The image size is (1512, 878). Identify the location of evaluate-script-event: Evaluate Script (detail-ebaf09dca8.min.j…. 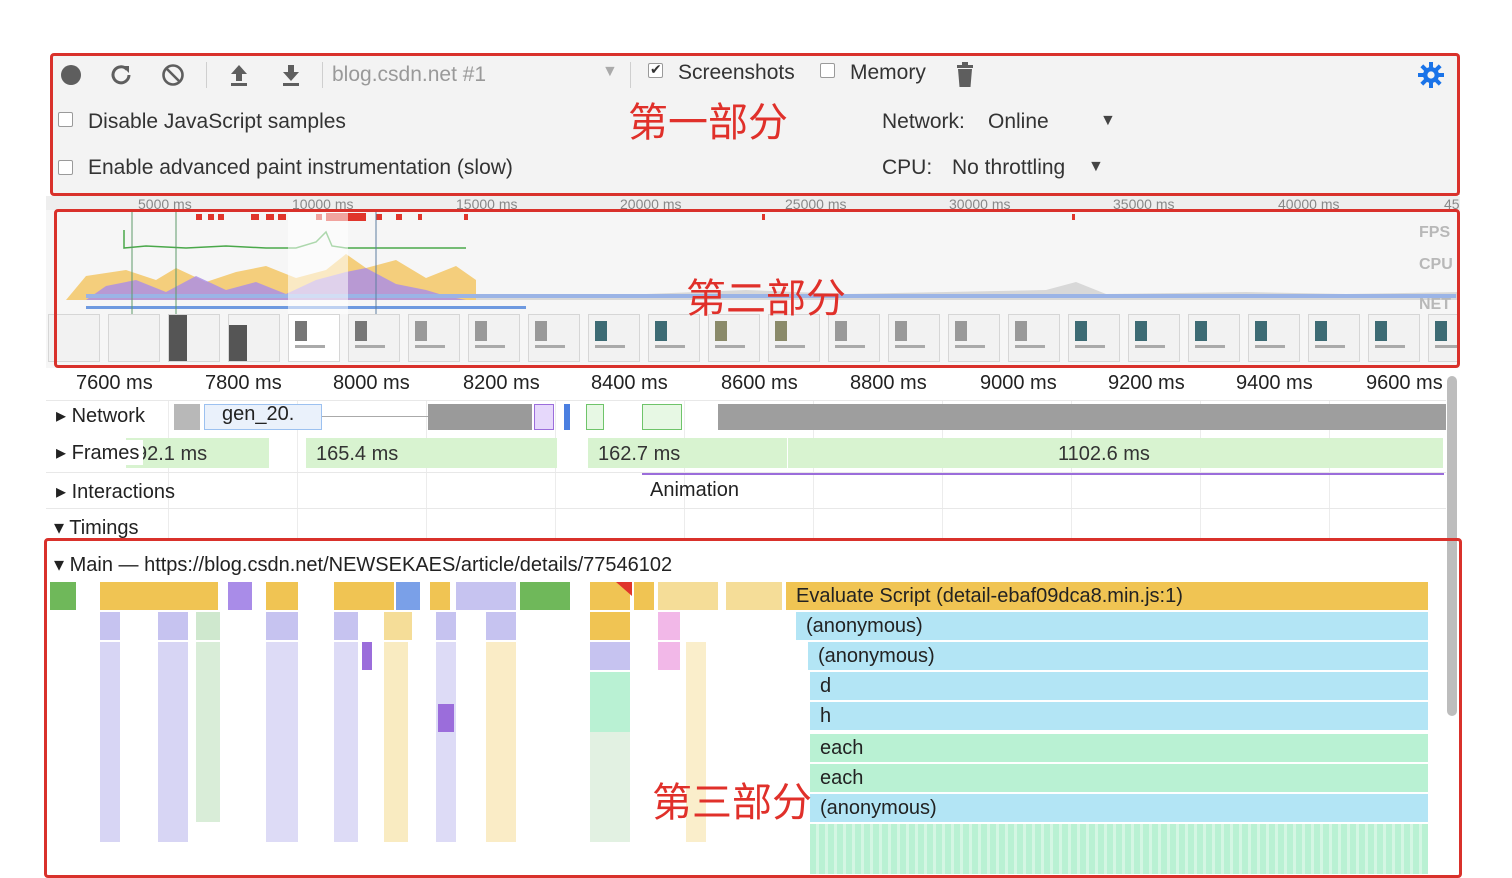
(1107, 596).